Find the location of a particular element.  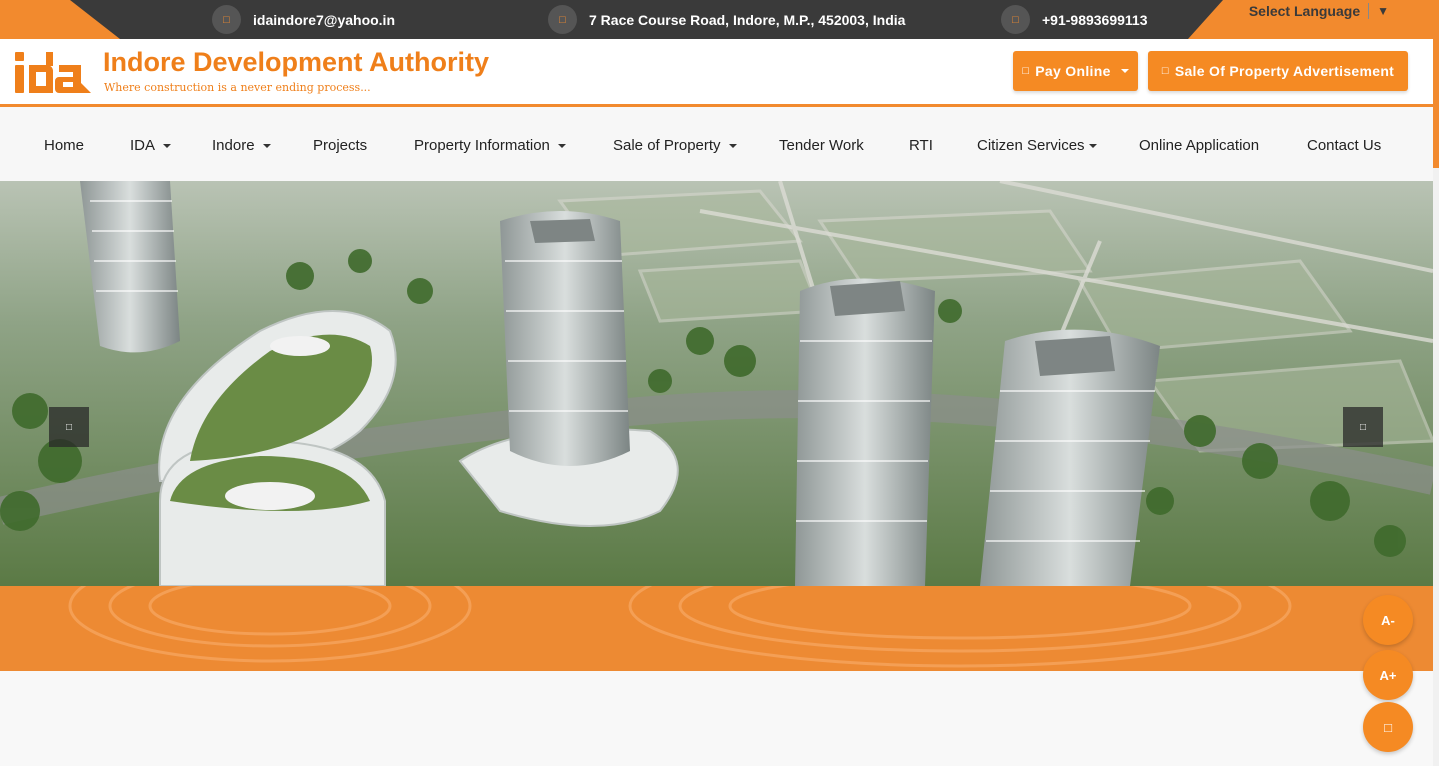

decrease-font-button: A- is located at coordinates (1388, 620).